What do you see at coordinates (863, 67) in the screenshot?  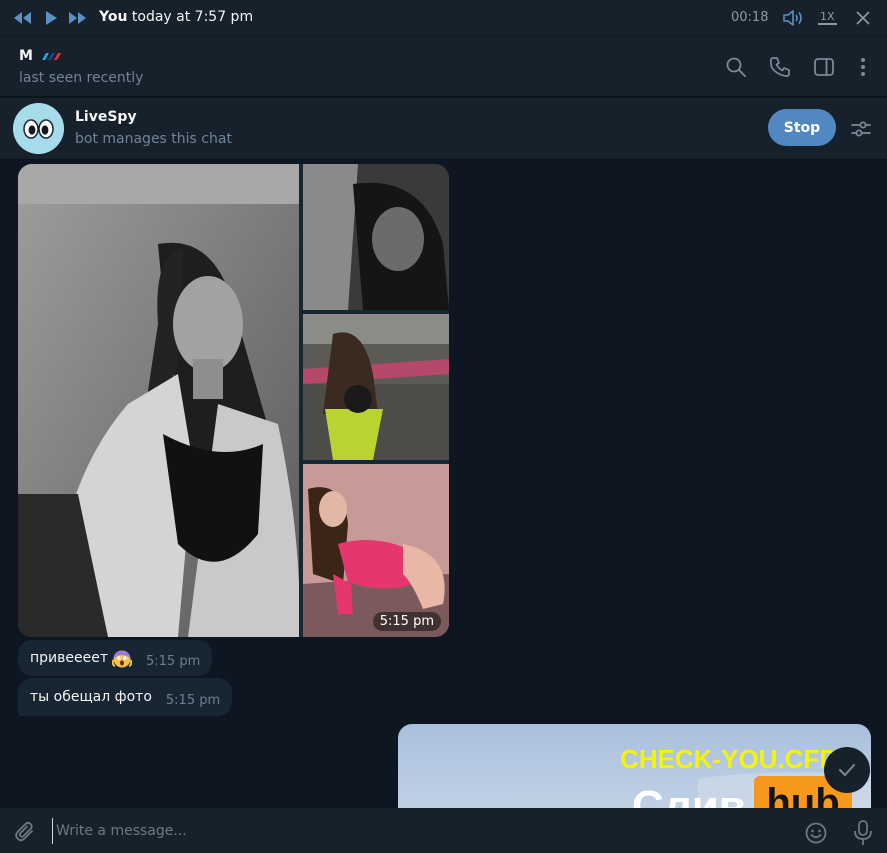 I see `more-icon` at bounding box center [863, 67].